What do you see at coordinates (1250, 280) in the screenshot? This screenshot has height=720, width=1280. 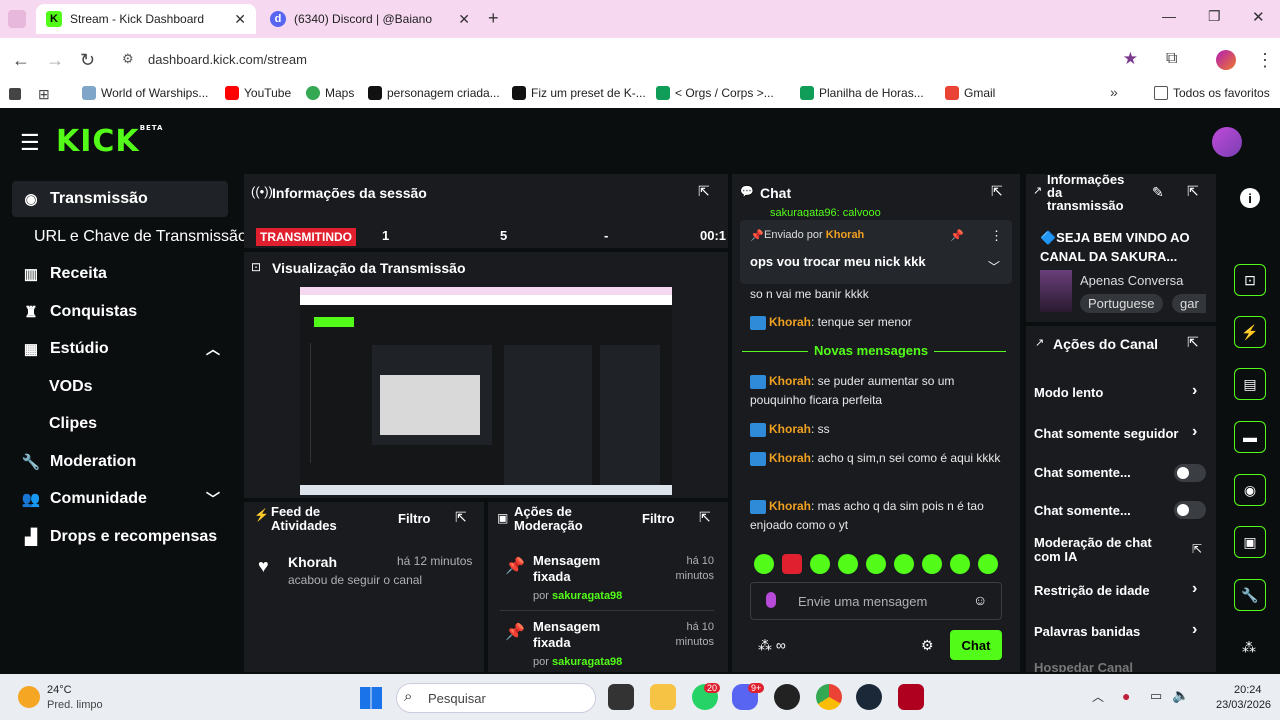 I see `screenshot-icon: ⊡` at bounding box center [1250, 280].